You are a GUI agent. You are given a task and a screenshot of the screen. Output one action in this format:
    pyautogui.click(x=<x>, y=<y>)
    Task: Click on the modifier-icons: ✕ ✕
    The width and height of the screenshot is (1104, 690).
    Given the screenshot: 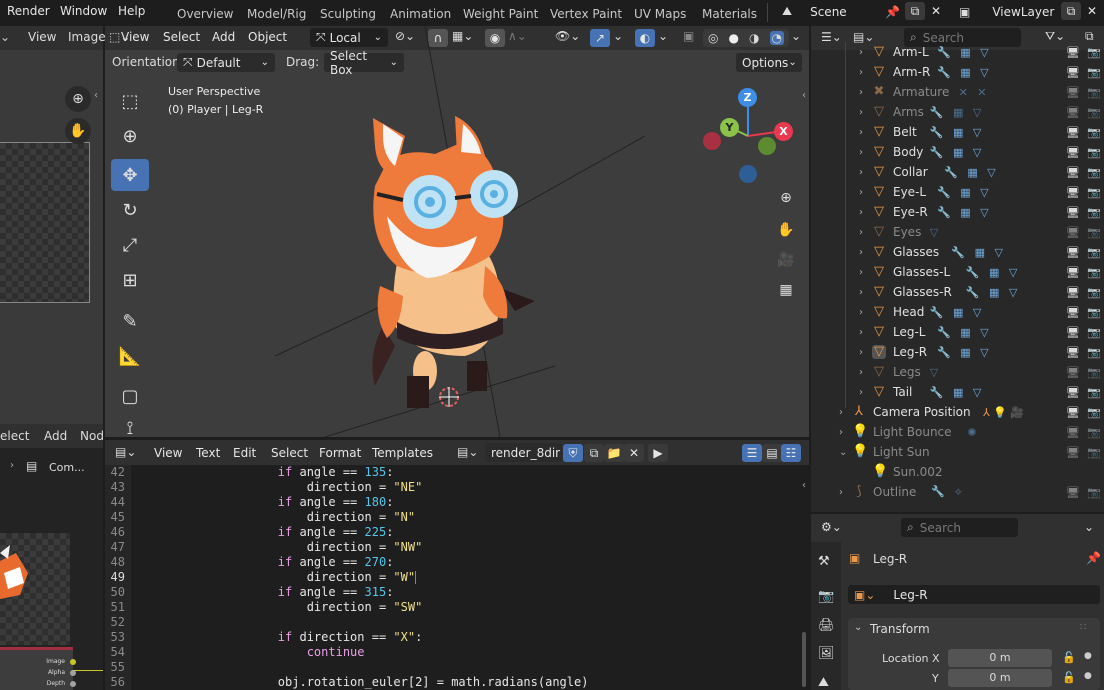 What is the action you would take?
    pyautogui.click(x=974, y=92)
    